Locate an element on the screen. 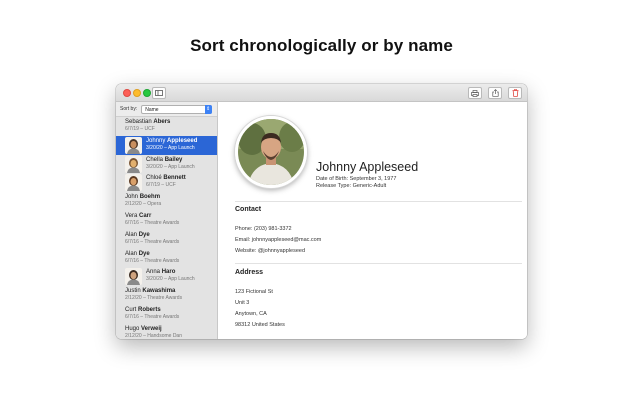 This screenshot has height=402, width=643. contact-name-label: Curt Roberts is located at coordinates (143, 309).